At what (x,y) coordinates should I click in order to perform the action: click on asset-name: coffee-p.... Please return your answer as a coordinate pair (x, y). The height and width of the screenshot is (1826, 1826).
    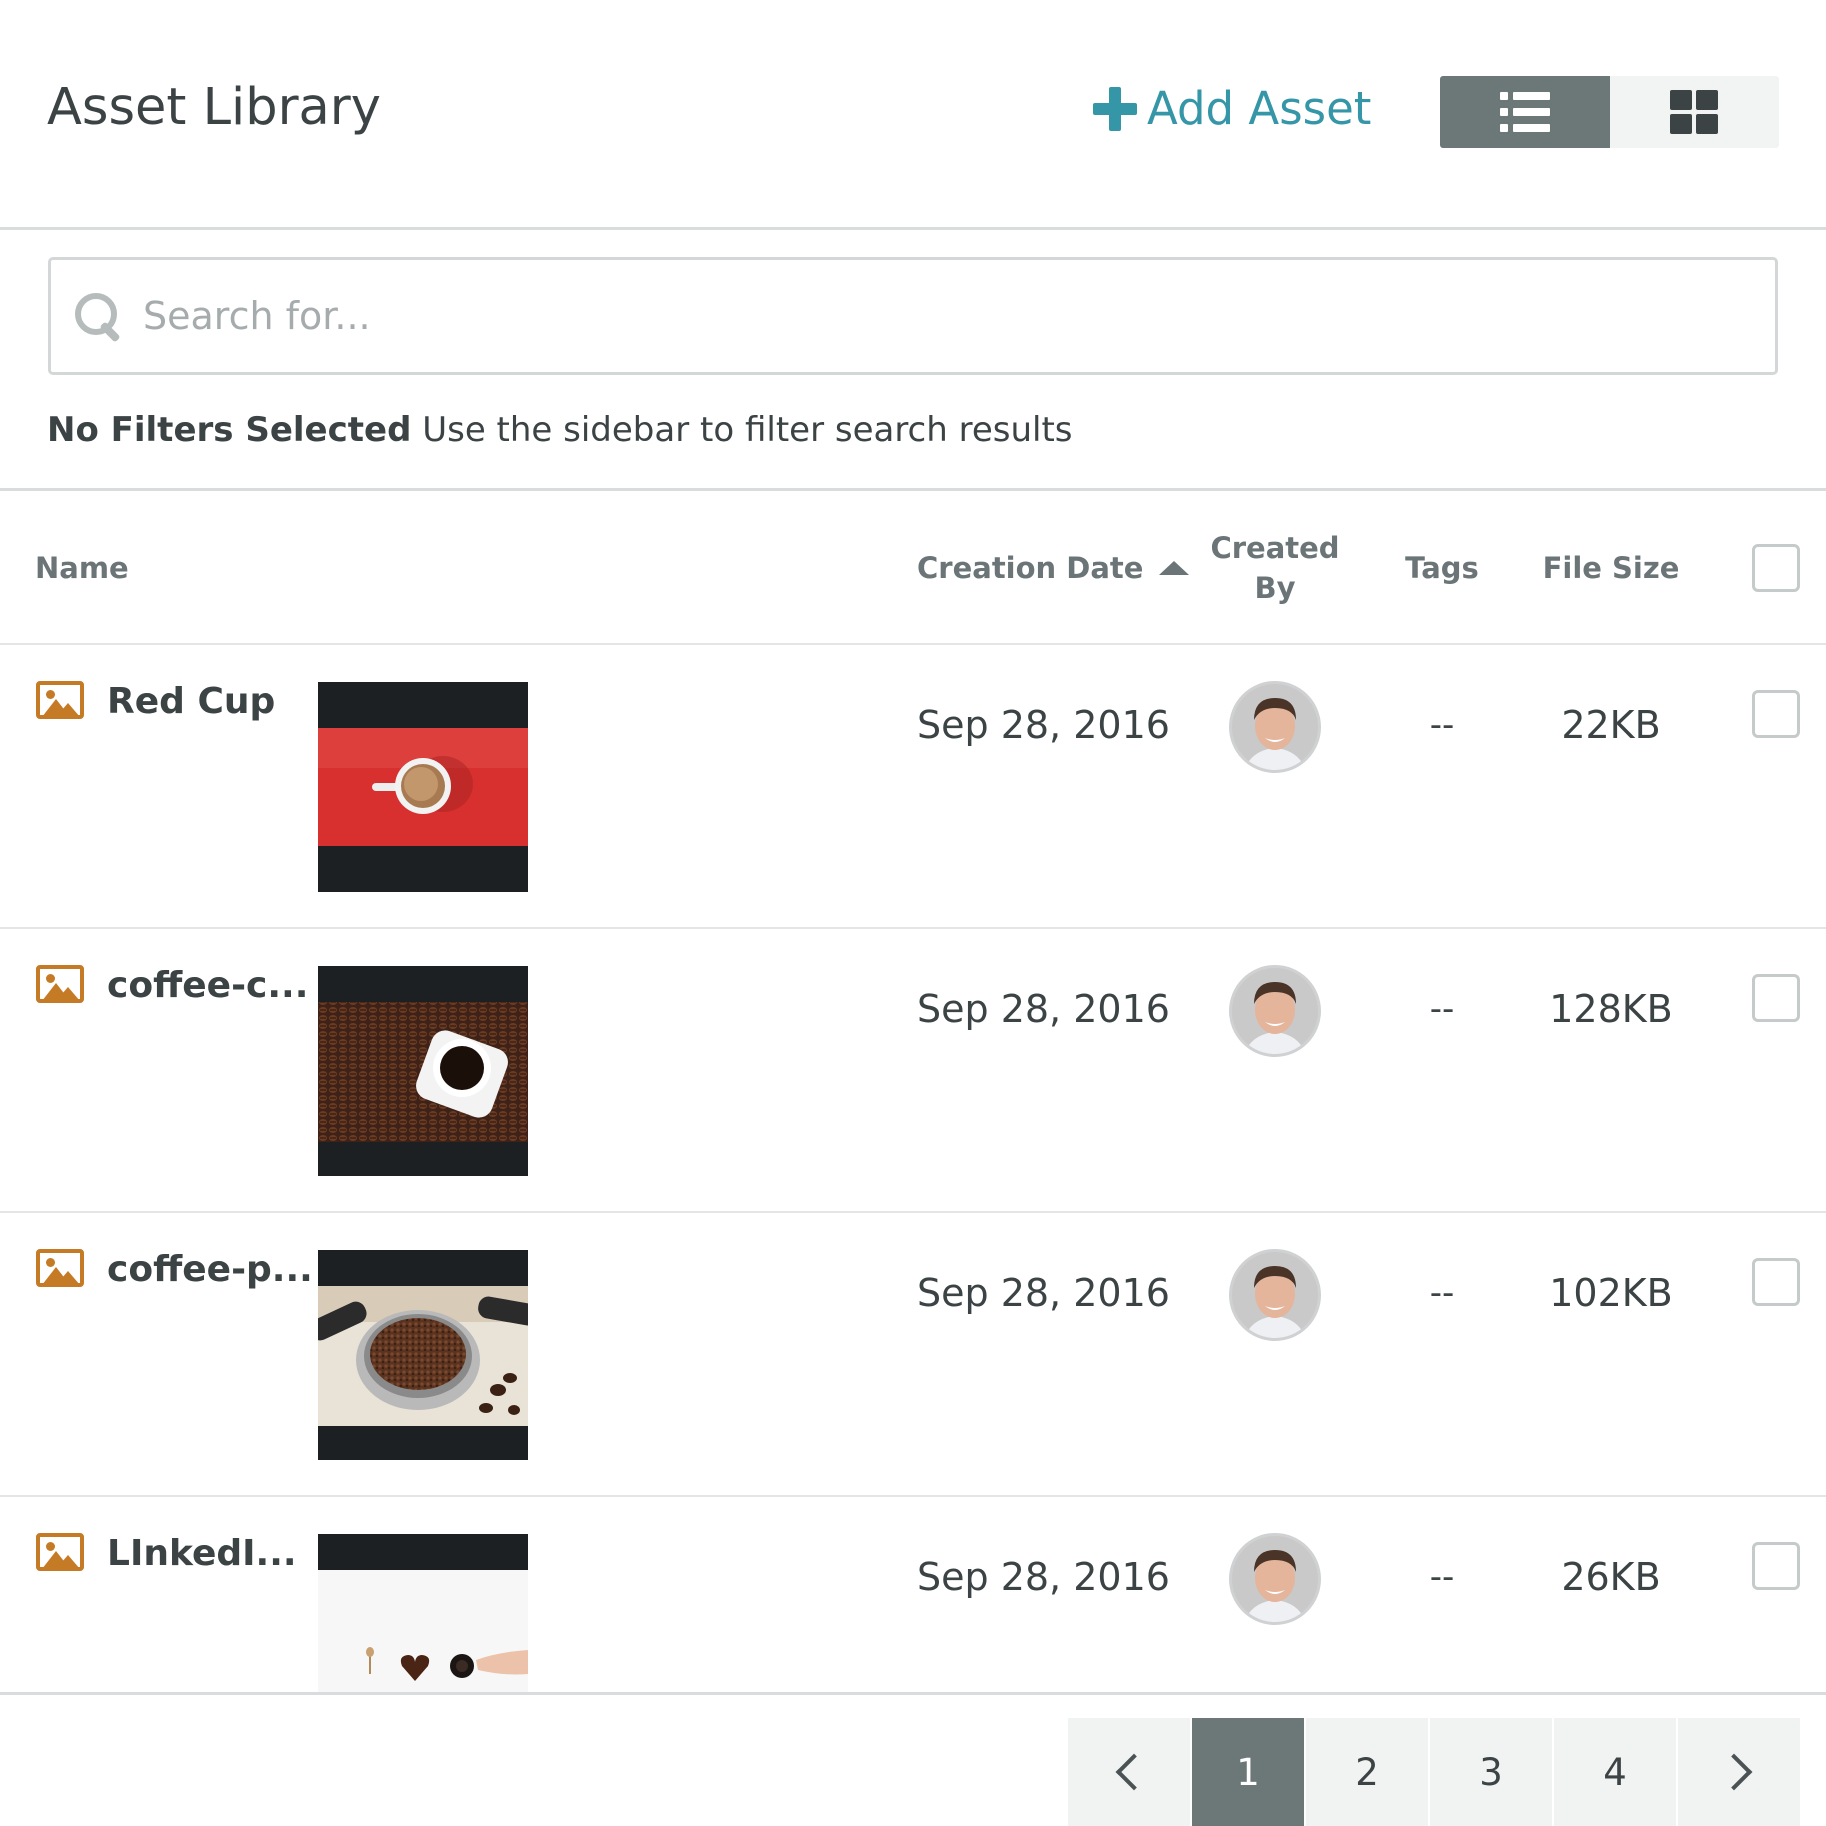
    Looking at the image, I should click on (210, 1269).